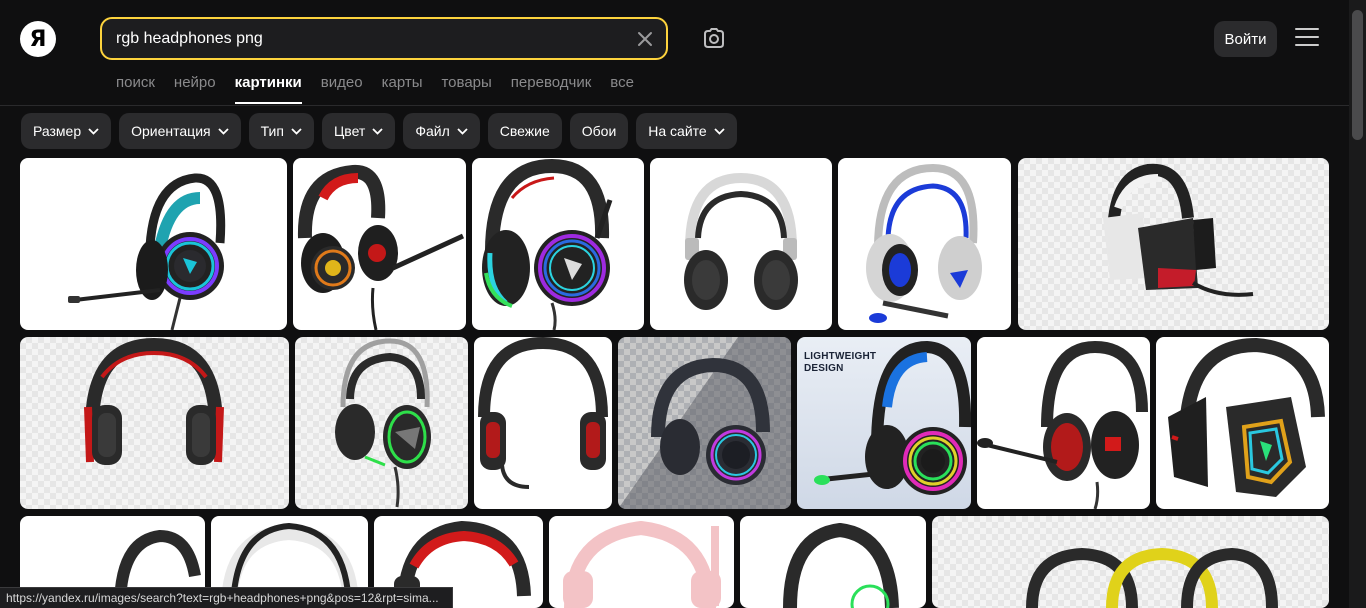  Describe the element at coordinates (645, 39) in the screenshot. I see `clear-icon` at that location.